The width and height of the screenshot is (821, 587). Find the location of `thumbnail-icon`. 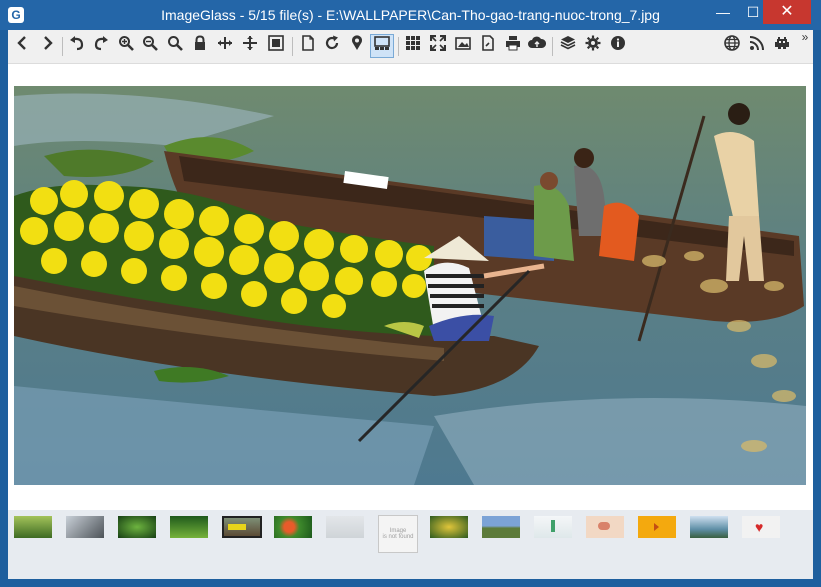

thumbnail-icon is located at coordinates (382, 46).